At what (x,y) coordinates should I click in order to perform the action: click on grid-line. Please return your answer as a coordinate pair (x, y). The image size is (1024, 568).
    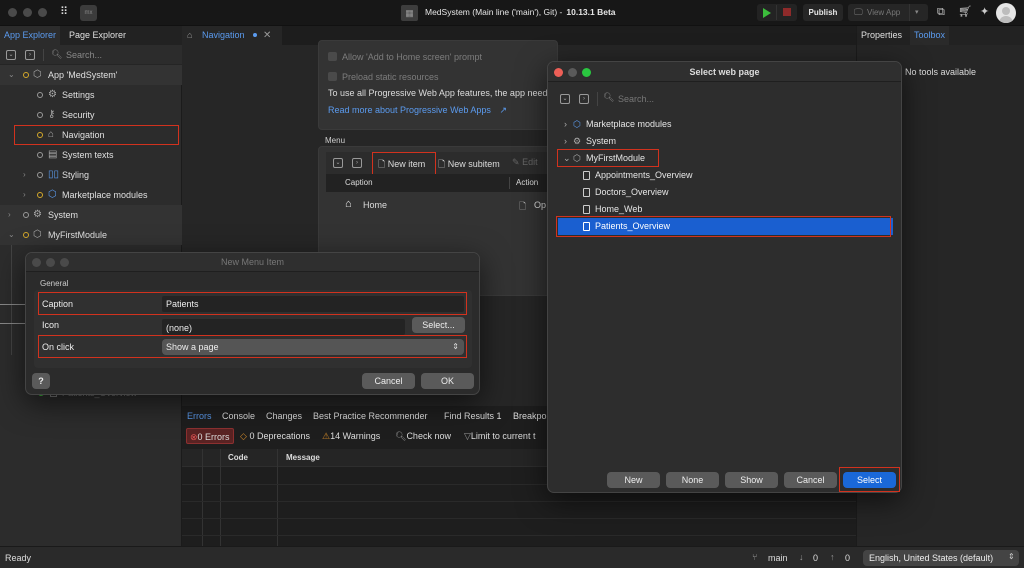
    Looking at the image, I should click on (519, 501).